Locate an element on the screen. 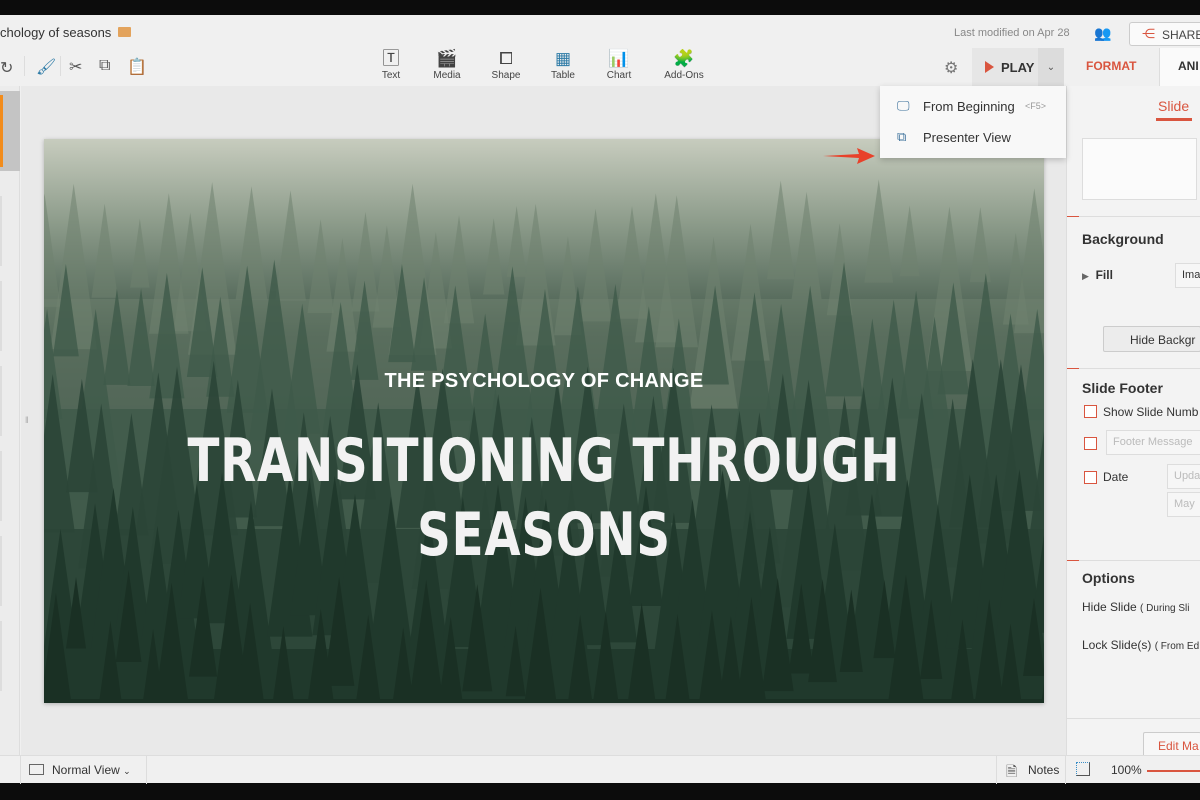 The image size is (1200, 800). tool-add-ons: 🧩 Add-Ons is located at coordinates (684, 64).